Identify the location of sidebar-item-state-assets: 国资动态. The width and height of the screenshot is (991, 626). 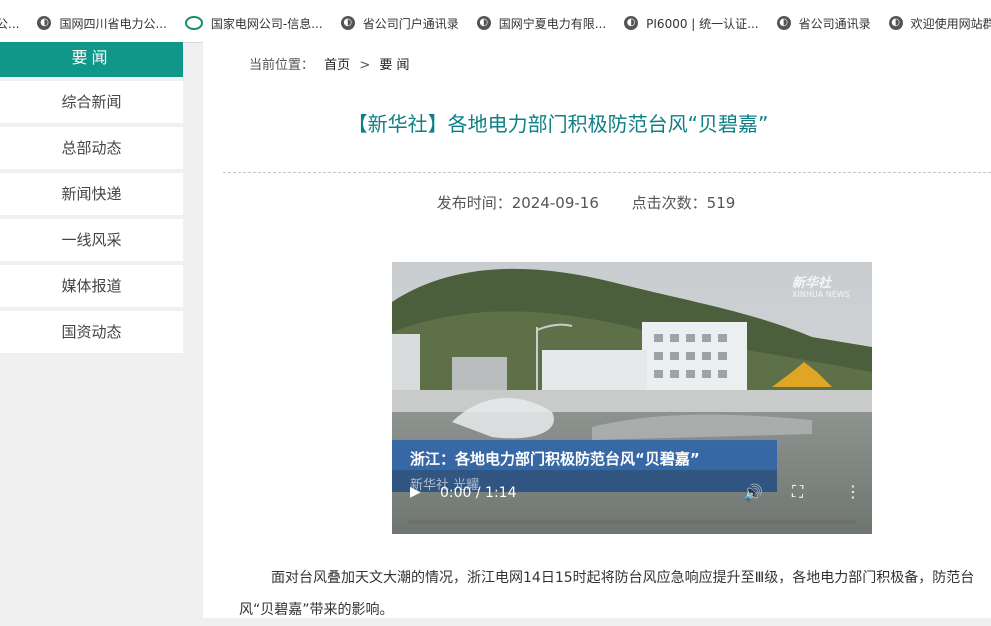
(91, 332).